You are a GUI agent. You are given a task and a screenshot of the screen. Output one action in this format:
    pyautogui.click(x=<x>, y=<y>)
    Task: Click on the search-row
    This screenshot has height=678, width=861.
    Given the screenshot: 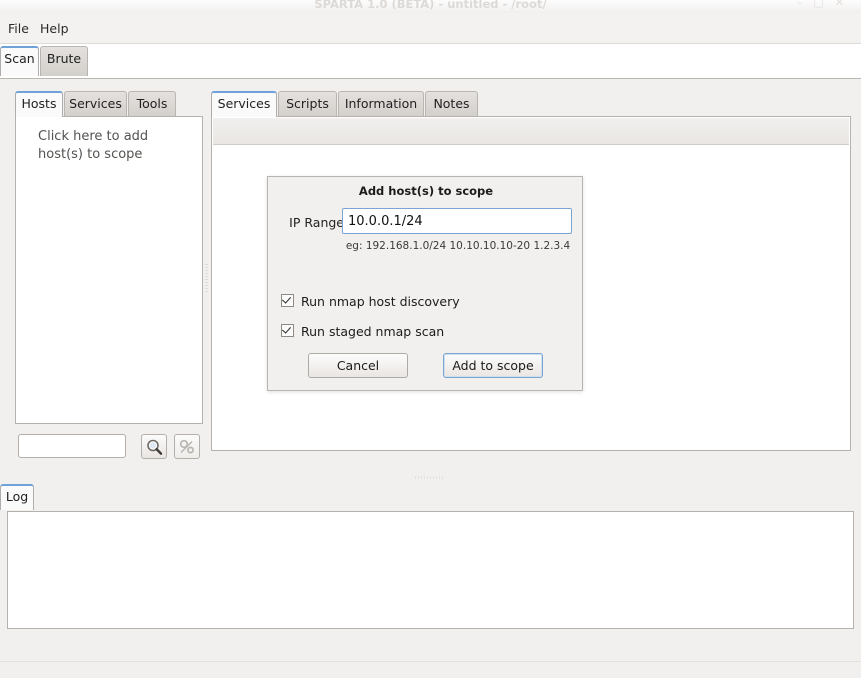 What is the action you would take?
    pyautogui.click(x=109, y=447)
    